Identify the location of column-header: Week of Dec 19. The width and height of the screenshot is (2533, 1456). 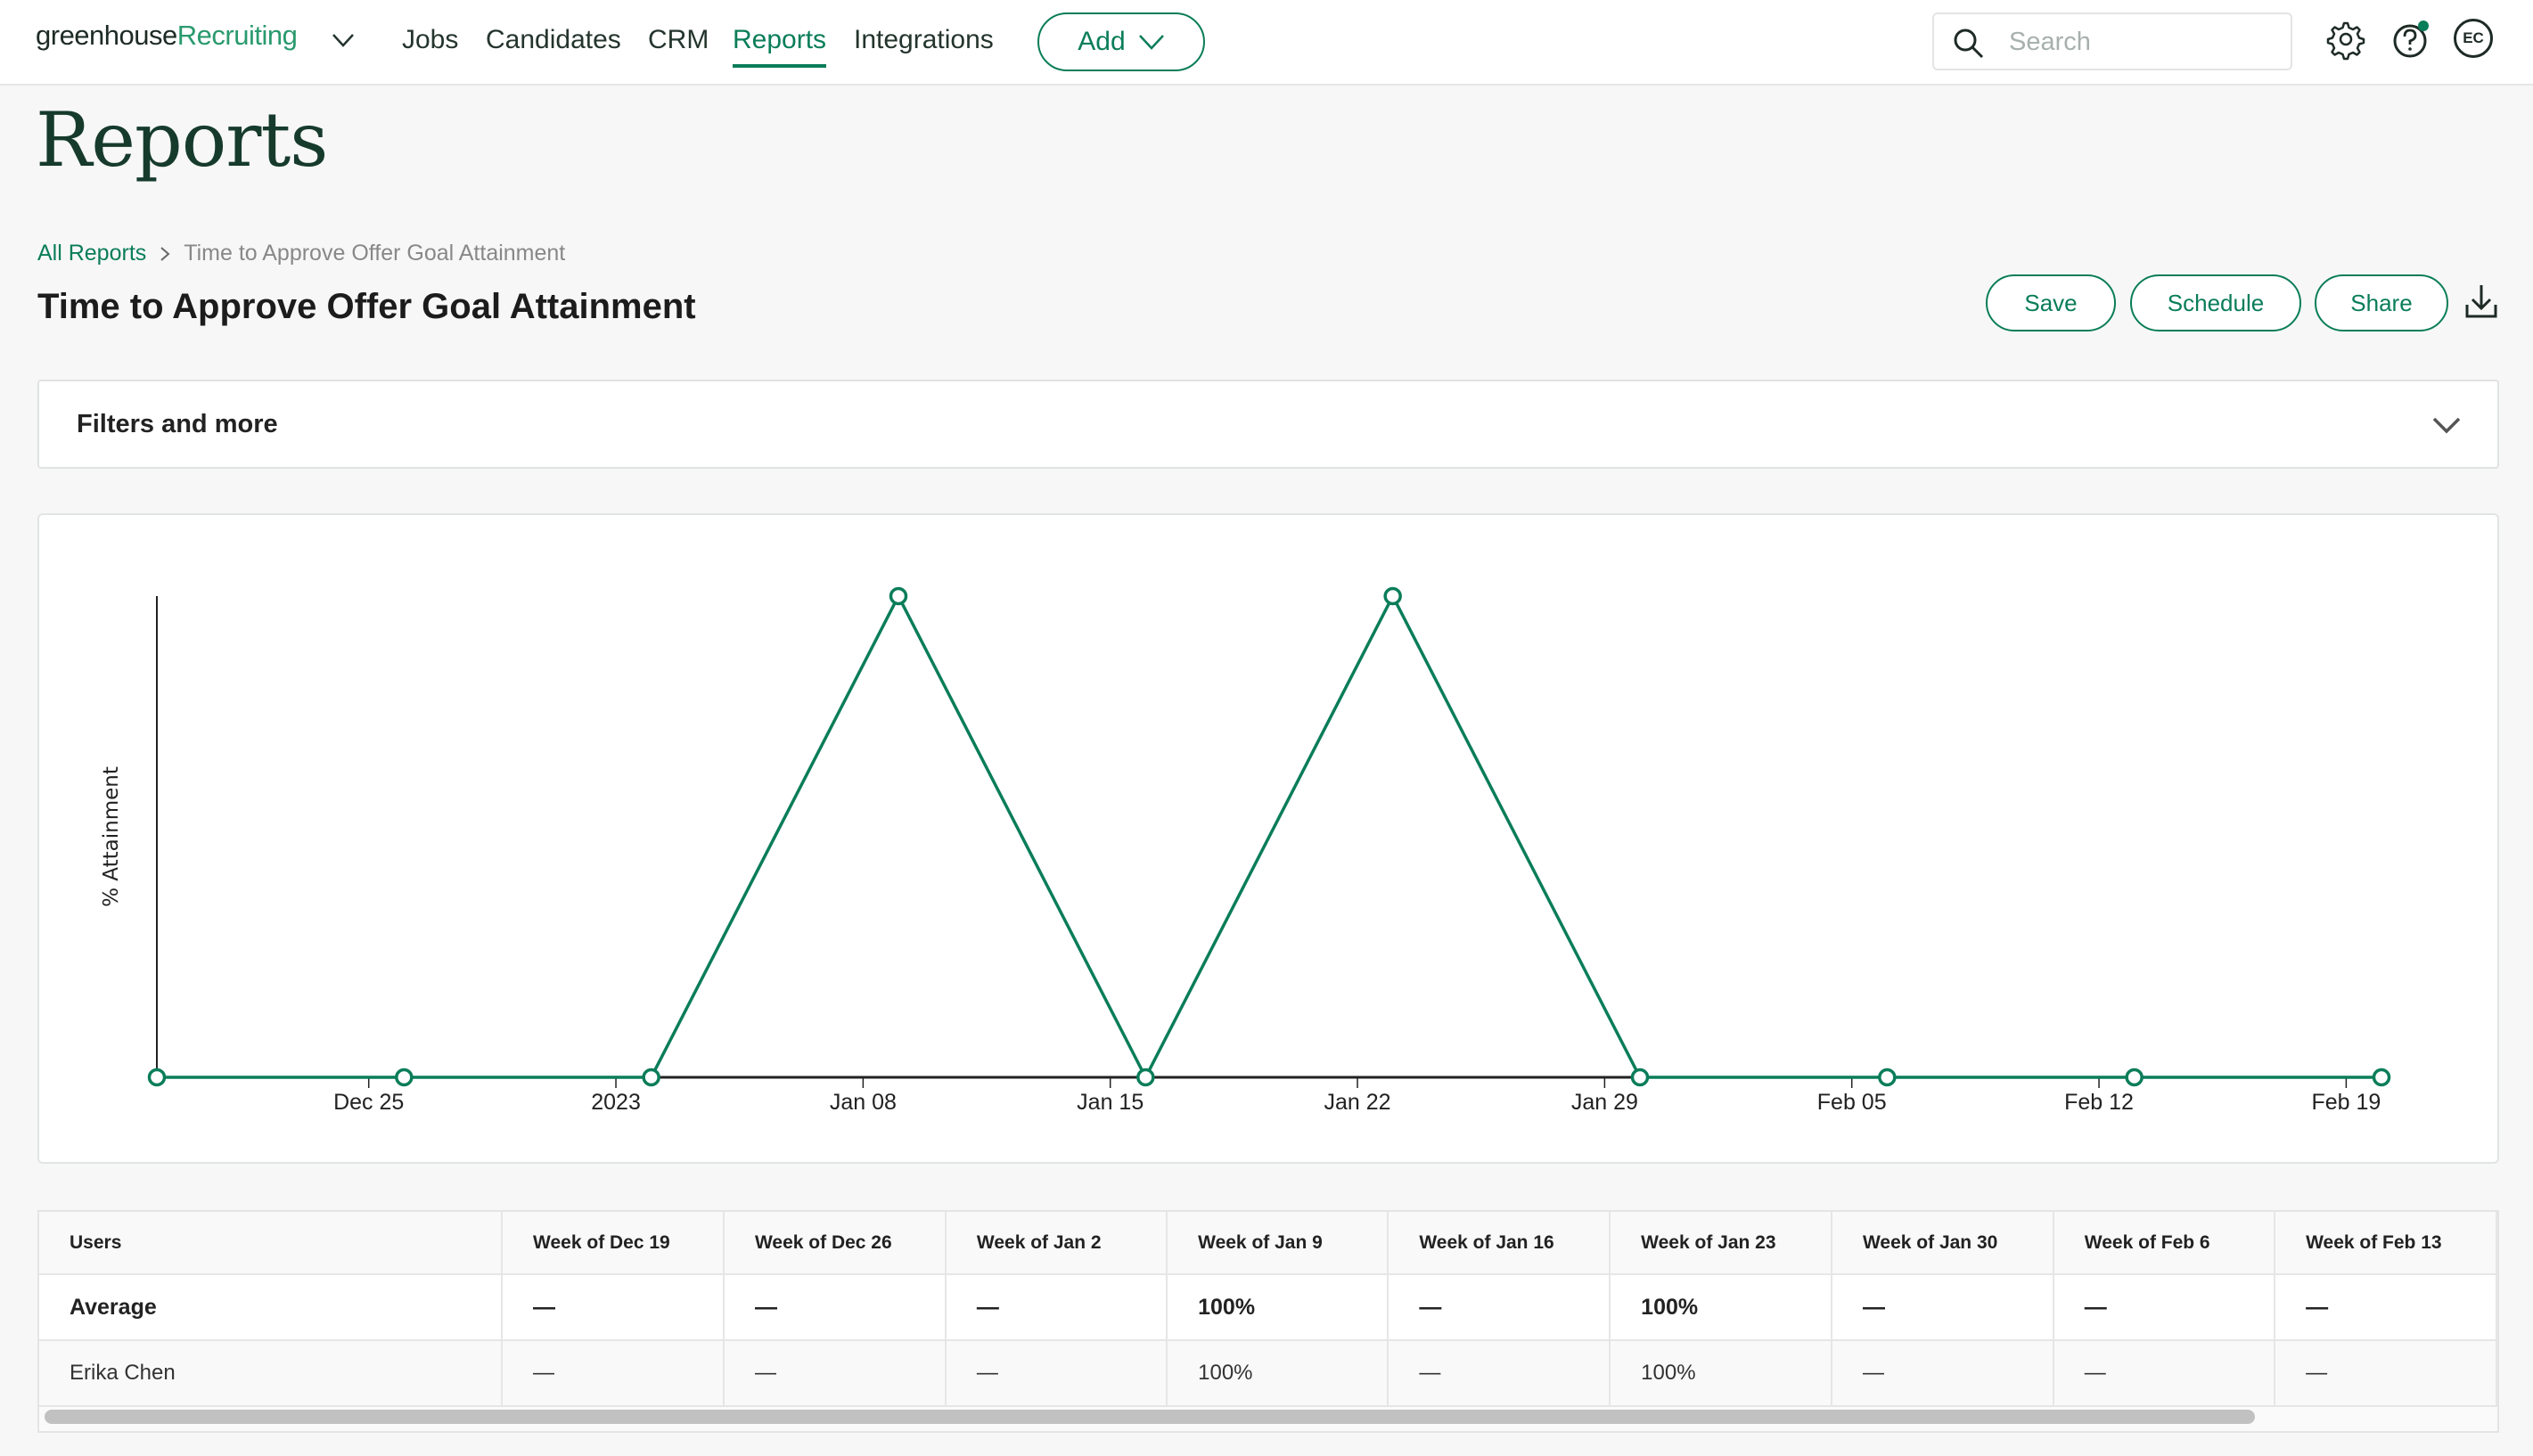
(613, 1243).